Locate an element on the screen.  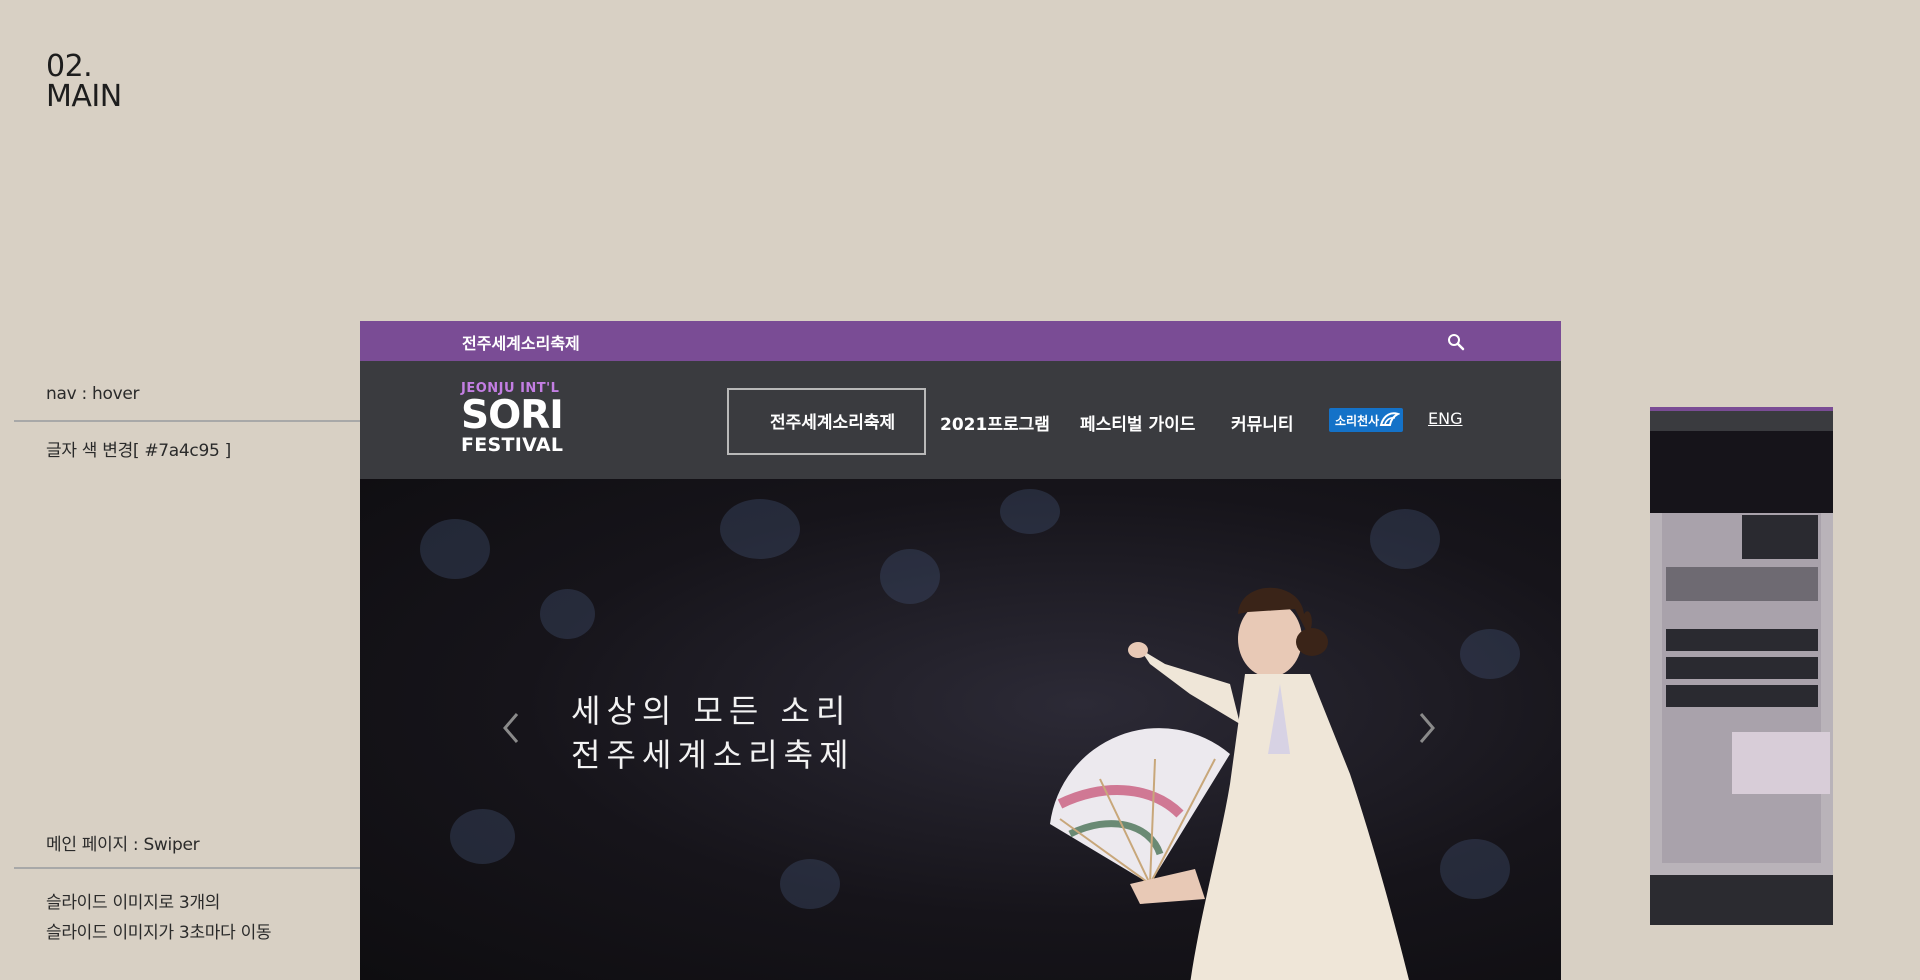
swiper-desc-1: 슬라이드 이미지로 3개의 is located at coordinates (133, 903).